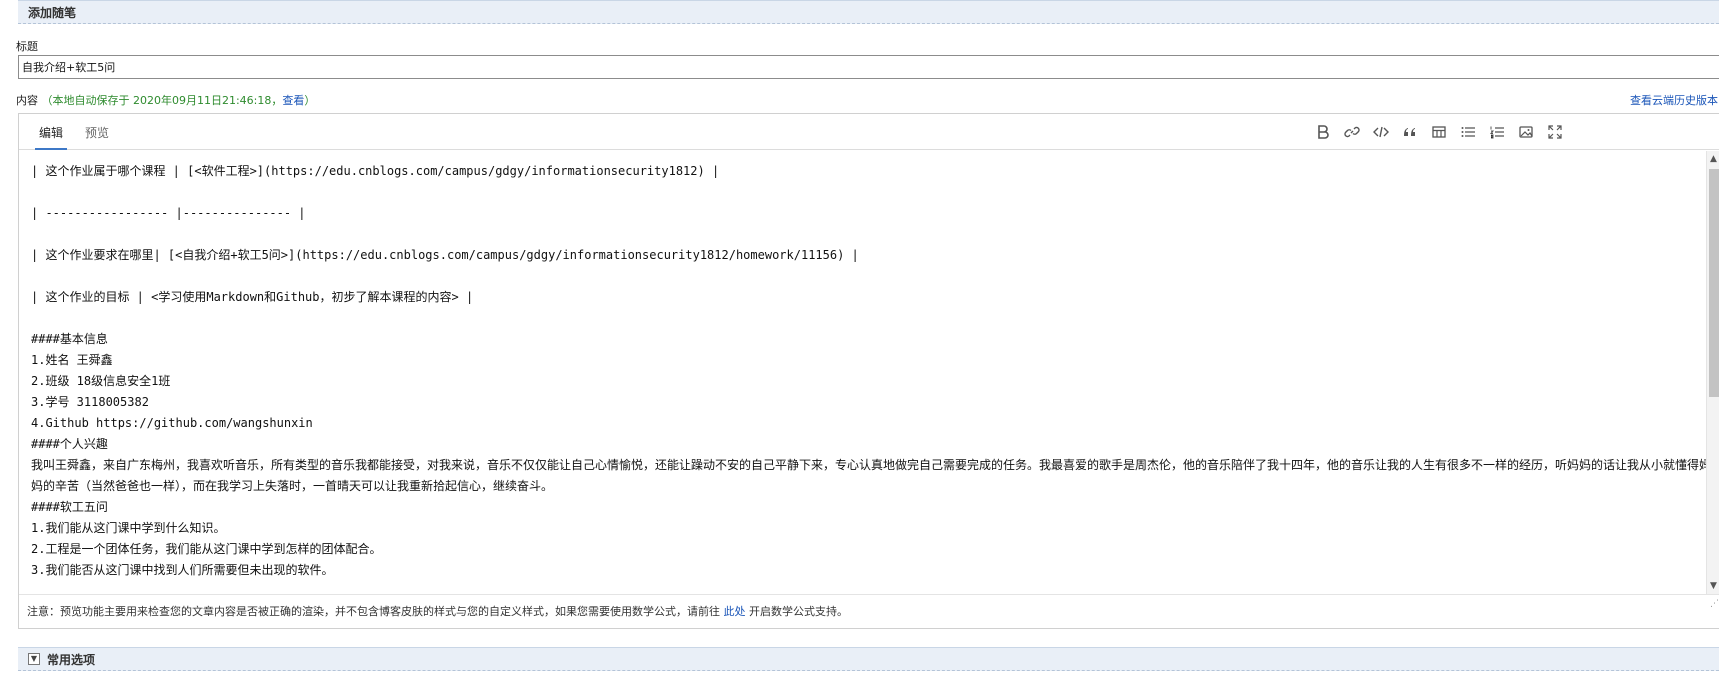  Describe the element at coordinates (27, 100) in the screenshot. I see `content-label: 内容` at that location.